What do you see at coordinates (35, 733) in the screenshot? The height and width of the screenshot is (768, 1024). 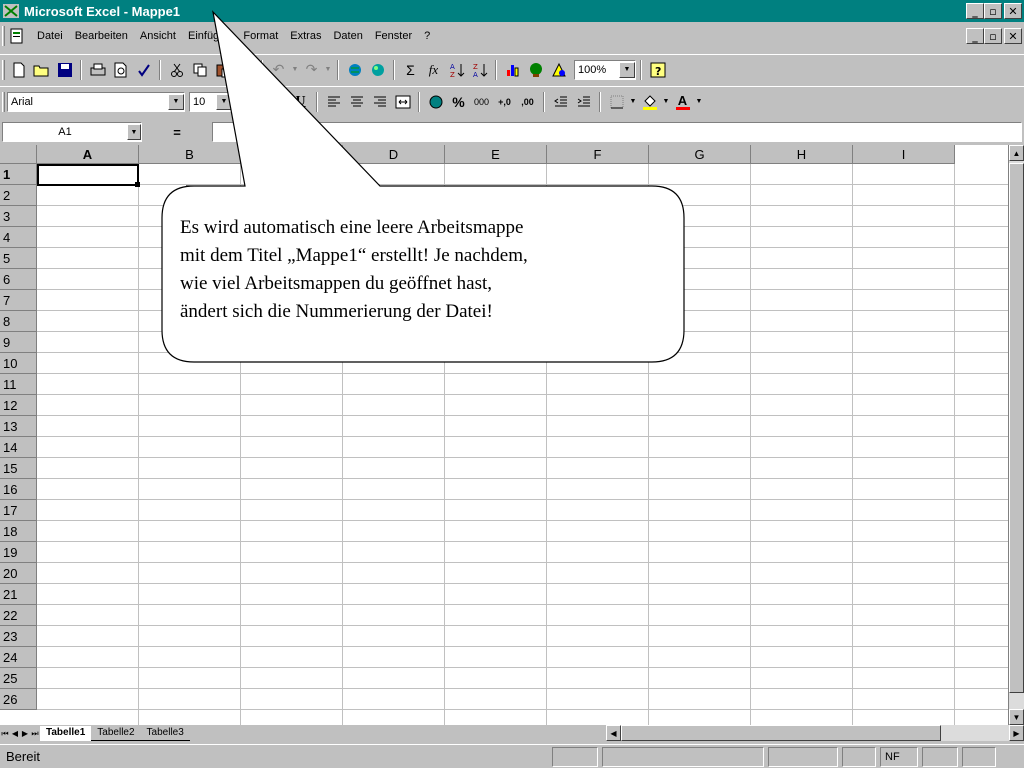 I see `last-sheet-icon: ⏭` at bounding box center [35, 733].